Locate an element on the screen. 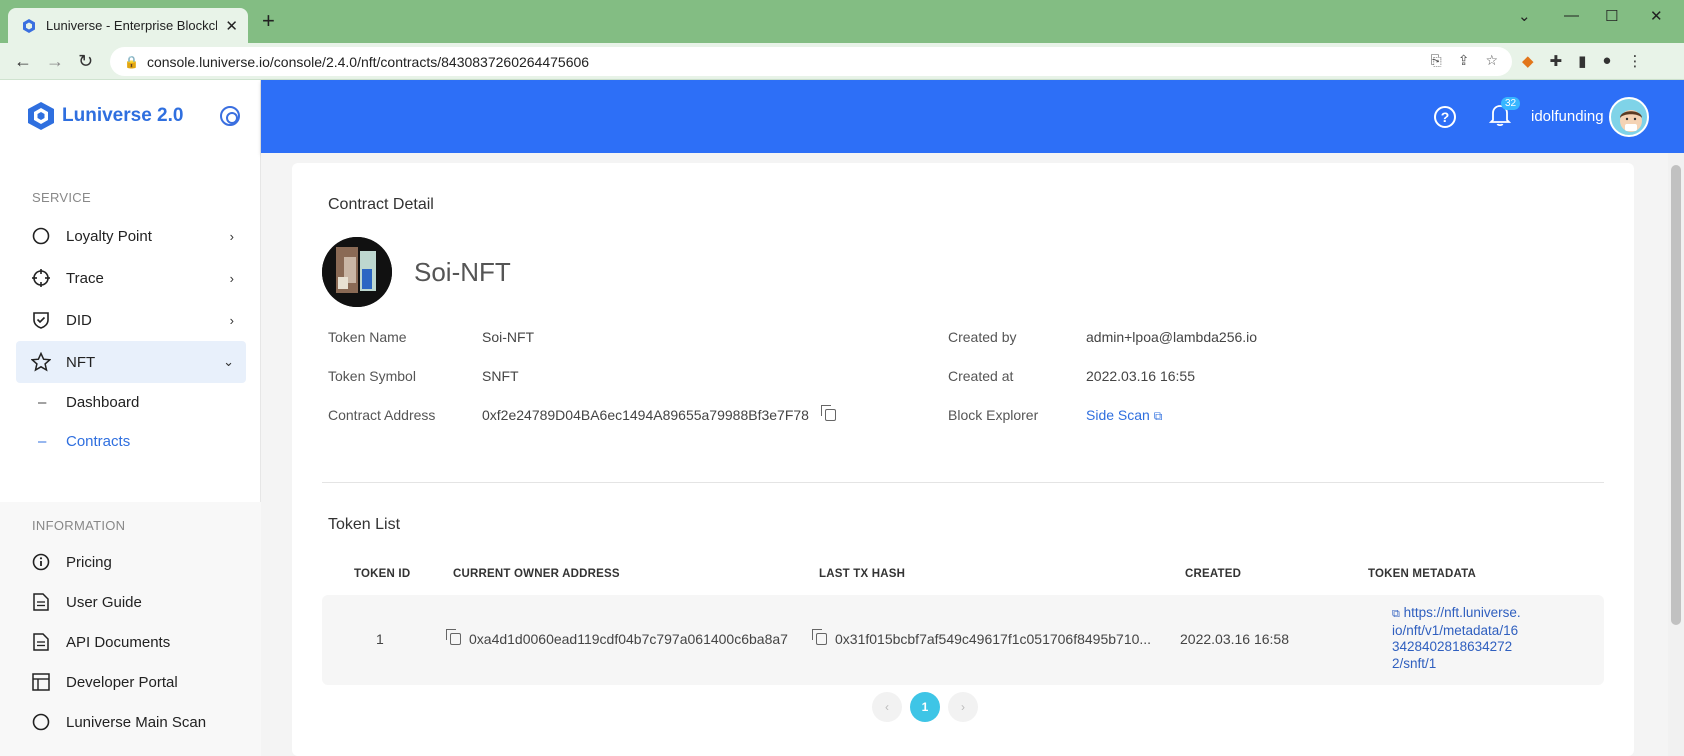  sidebar-item-api-documents: API Documents is located at coordinates (131, 642).